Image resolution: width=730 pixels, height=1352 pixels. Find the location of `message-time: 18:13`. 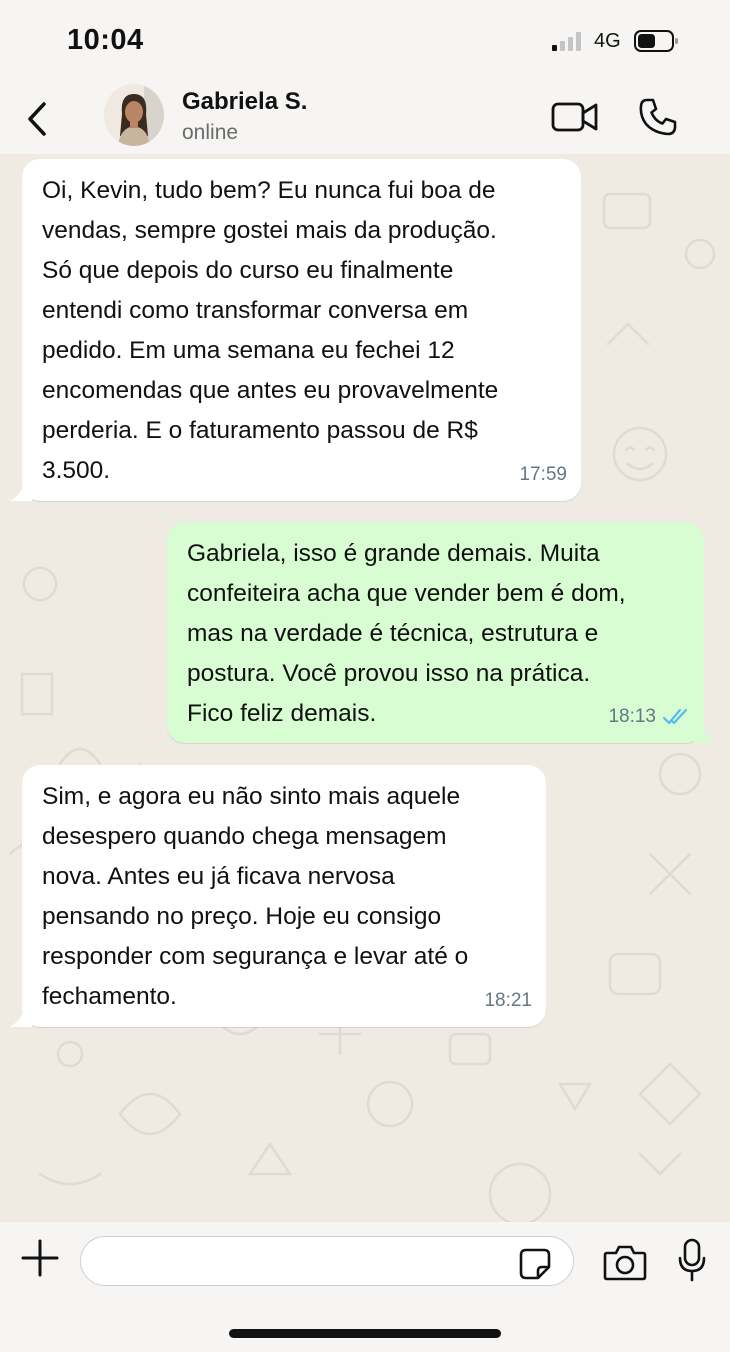

message-time: 18:13 is located at coordinates (632, 716).